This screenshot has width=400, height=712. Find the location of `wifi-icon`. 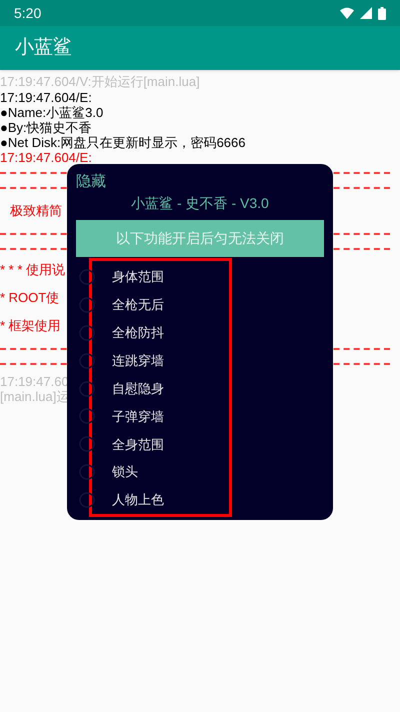

wifi-icon is located at coordinates (347, 13).